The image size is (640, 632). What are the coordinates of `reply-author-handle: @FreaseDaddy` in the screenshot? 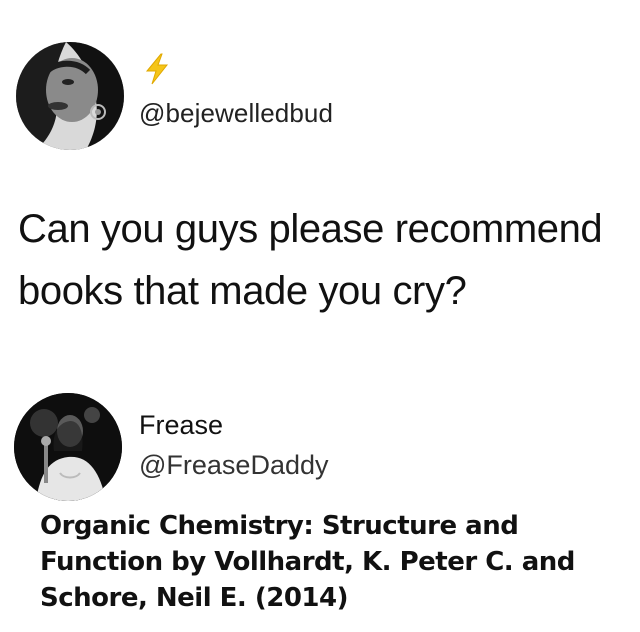 It's located at (234, 465).